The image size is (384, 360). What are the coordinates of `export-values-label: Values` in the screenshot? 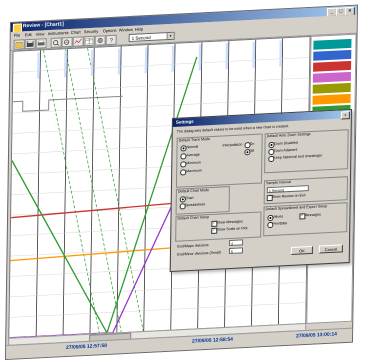 It's located at (277, 216).